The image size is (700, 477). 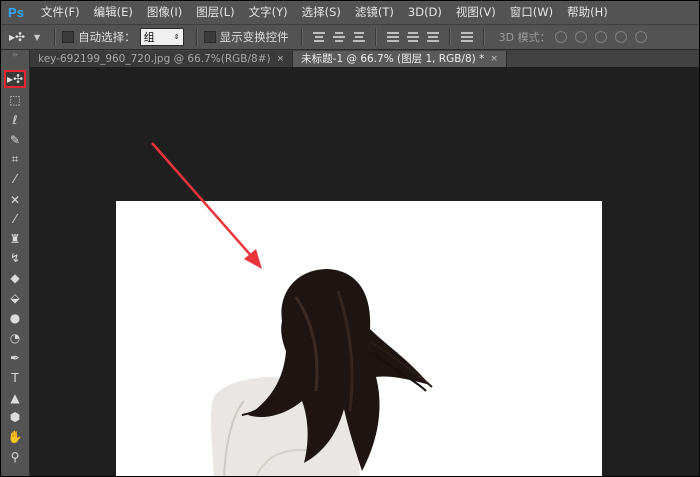 What do you see at coordinates (531, 12) in the screenshot?
I see `menu-window: 窗口(W)` at bounding box center [531, 12].